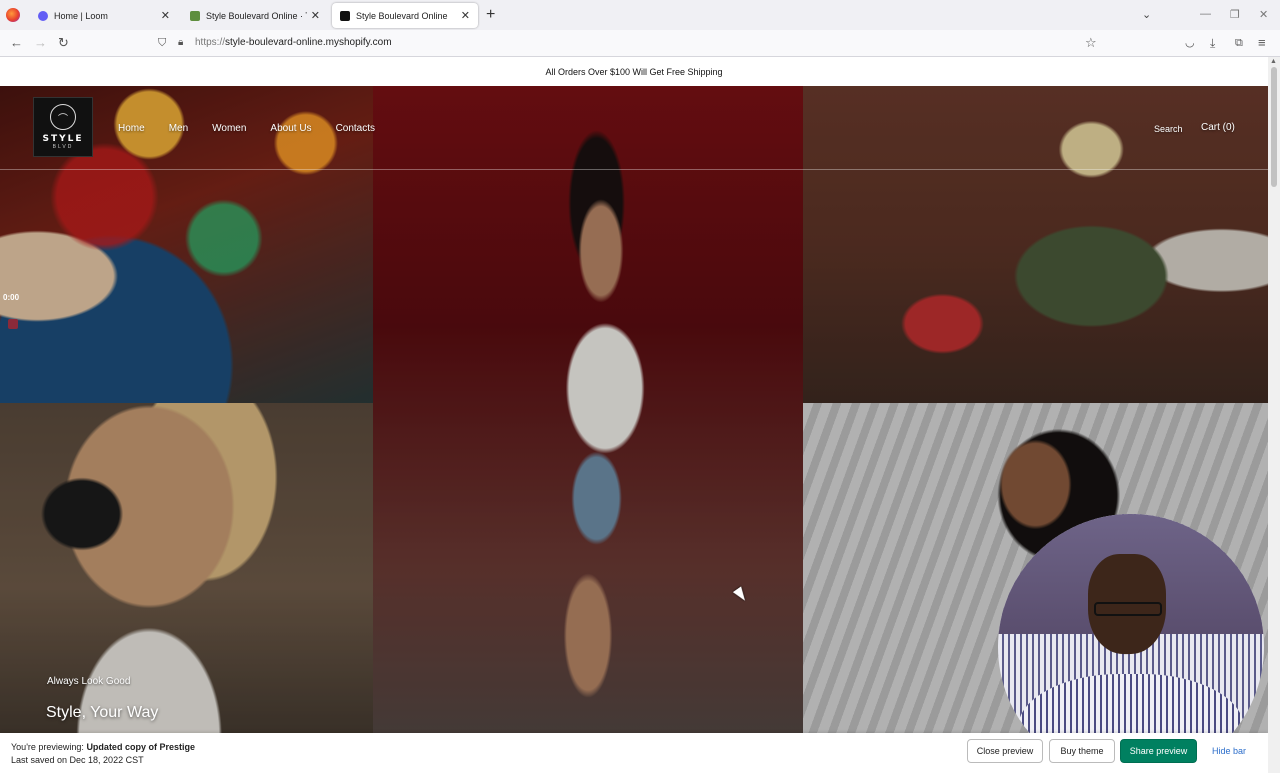  I want to click on tab-theme-editor: Style Boulevard Online · Theme ✕, so click(255, 15).